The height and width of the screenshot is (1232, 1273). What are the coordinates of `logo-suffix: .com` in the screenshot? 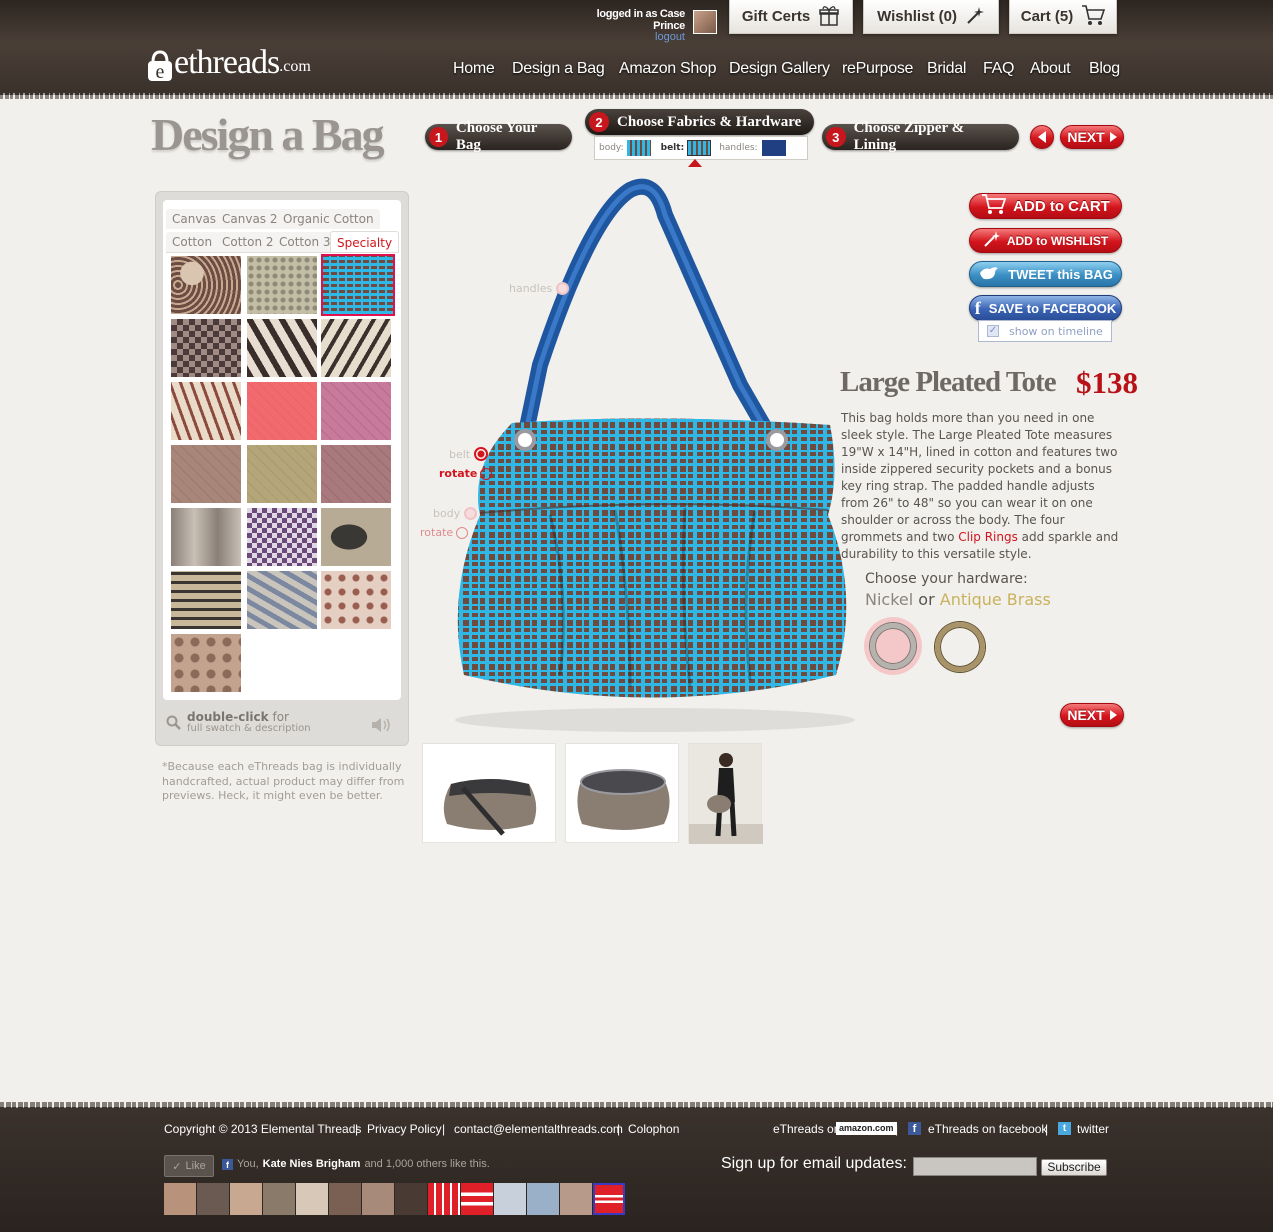 It's located at (295, 66).